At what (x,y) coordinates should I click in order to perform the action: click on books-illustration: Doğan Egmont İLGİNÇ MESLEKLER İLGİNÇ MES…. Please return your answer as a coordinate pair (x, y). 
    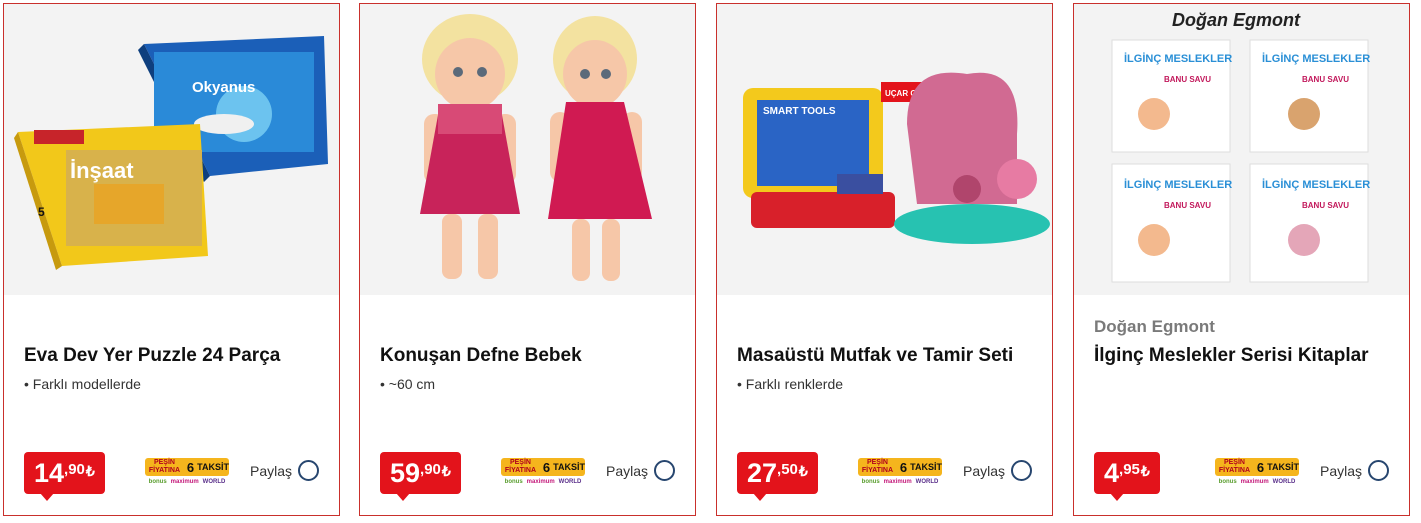
    Looking at the image, I should click on (1240, 146).